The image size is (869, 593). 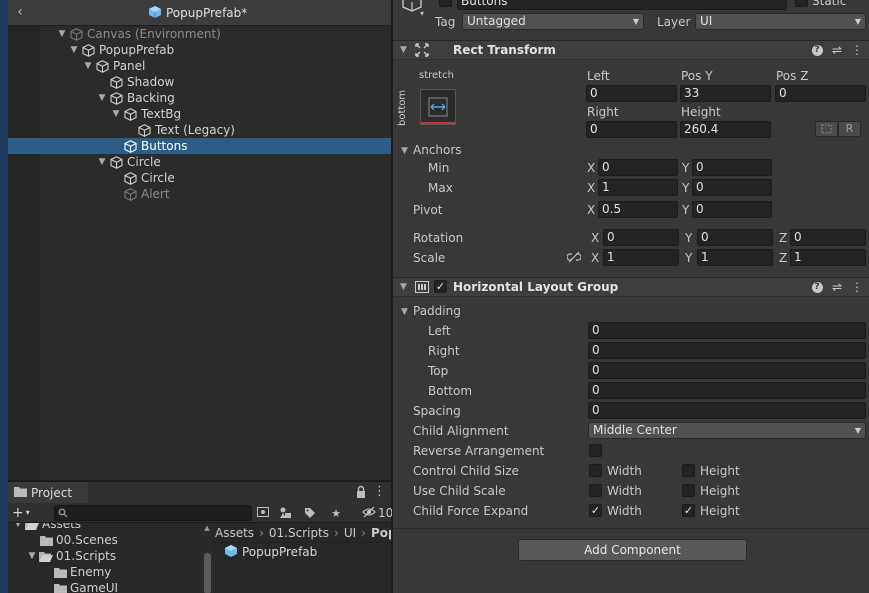 I want to click on rect-transform-header: ▼ Rect Transform ? ⇌ ⋮, so click(x=631, y=50).